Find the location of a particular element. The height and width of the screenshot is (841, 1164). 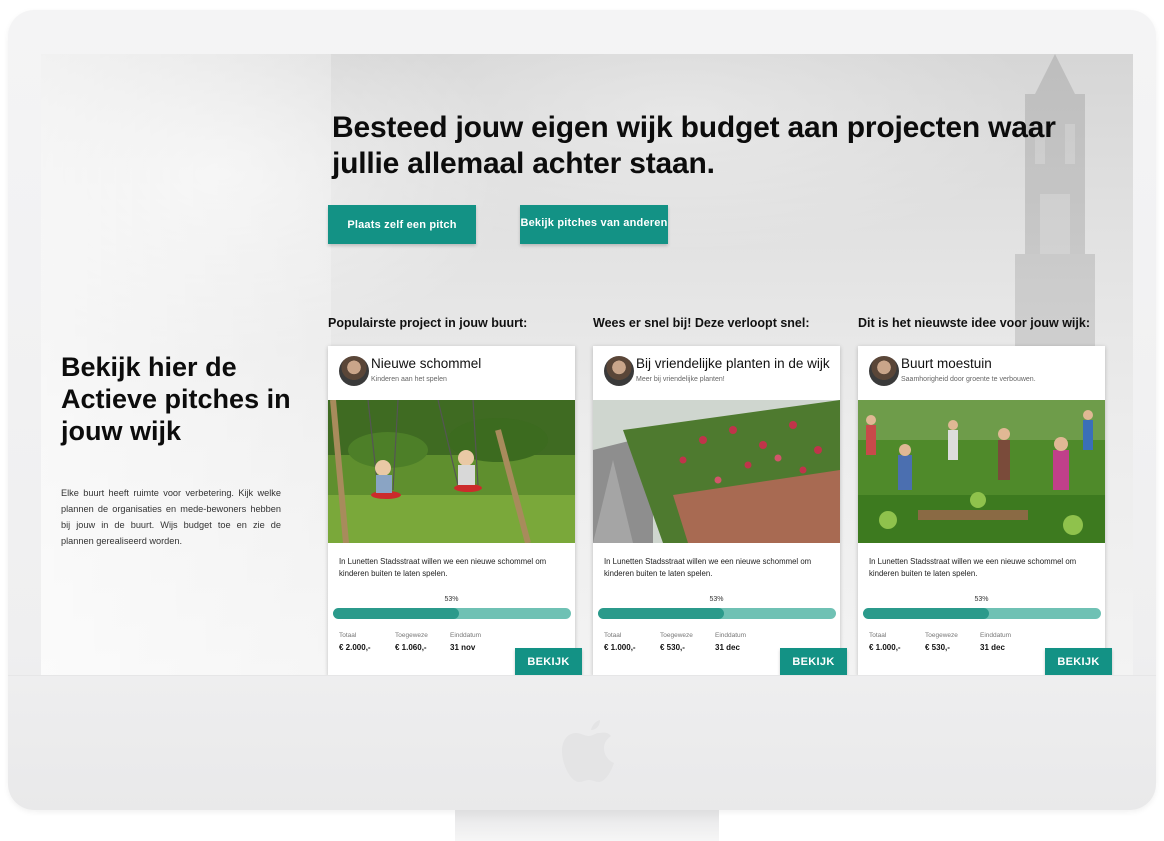

card-heading-popular: Populairste project in jouw buurt: is located at coordinates (428, 323).